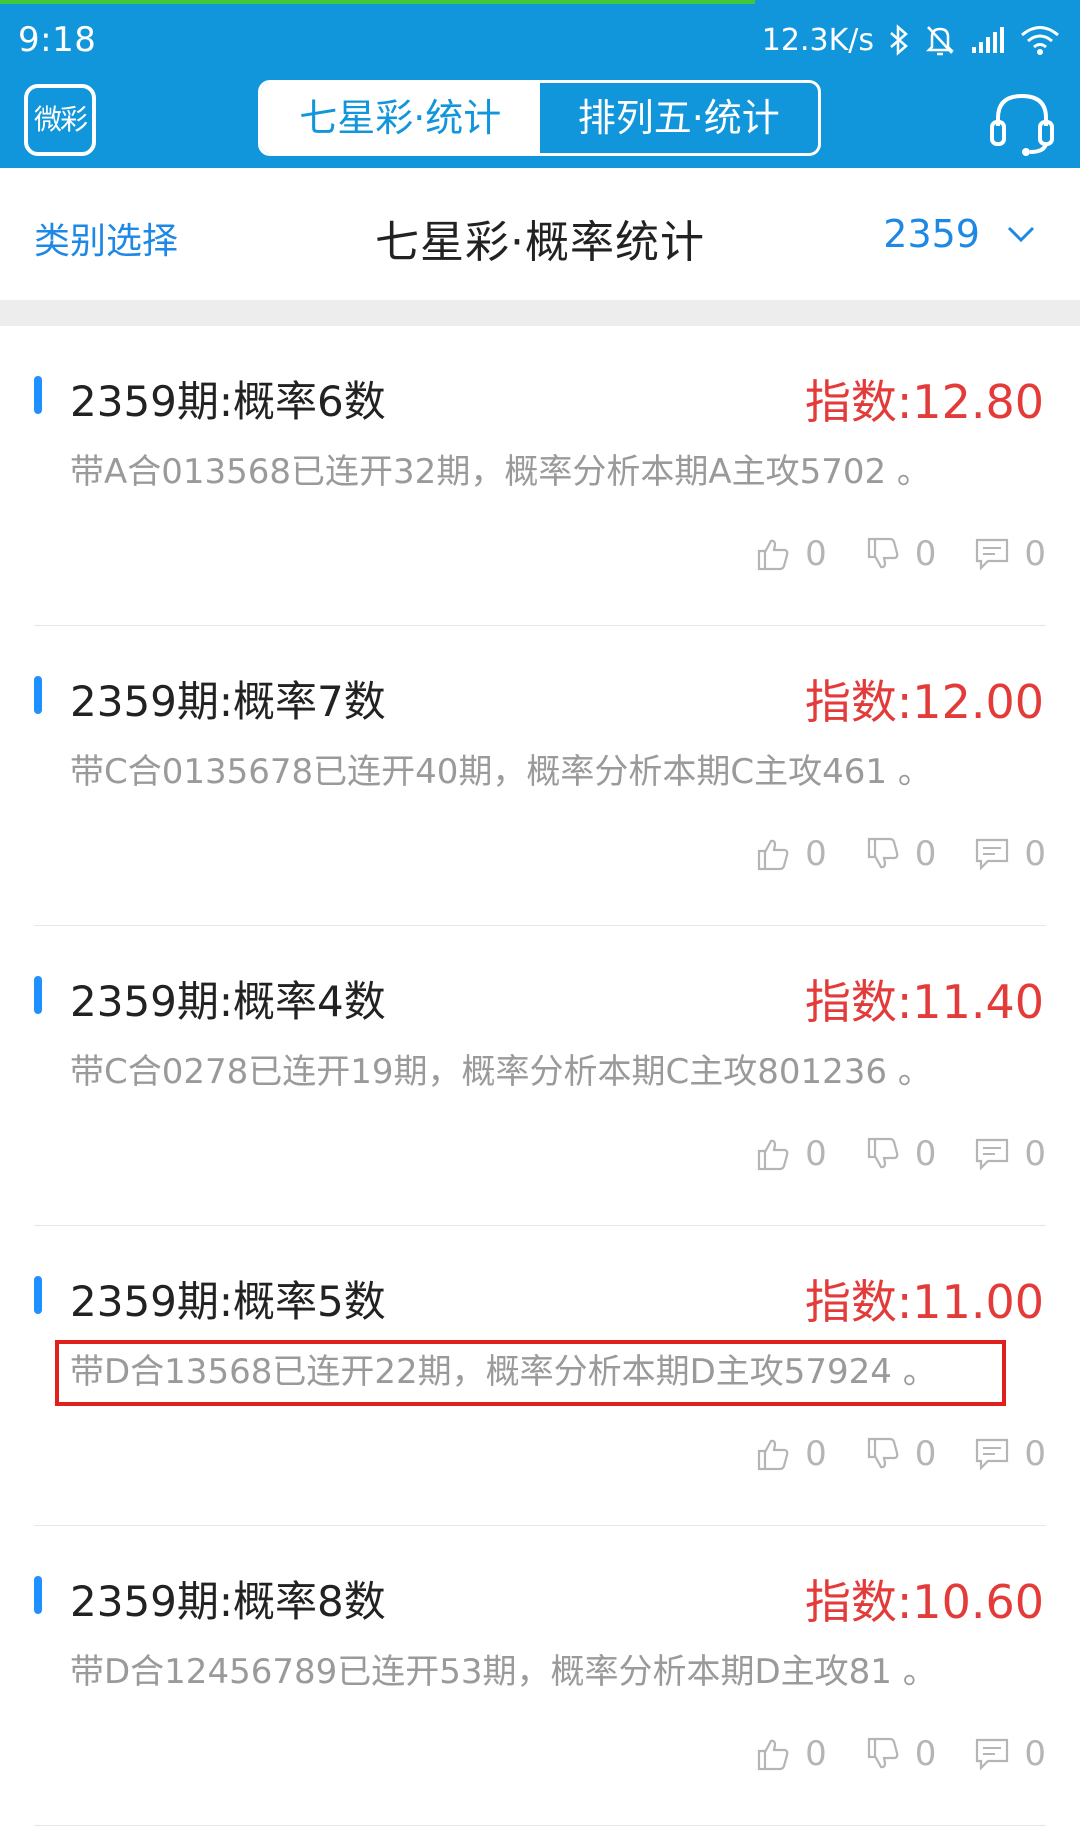 The height and width of the screenshot is (1831, 1080). What do you see at coordinates (988, 40) in the screenshot?
I see `signal-icon` at bounding box center [988, 40].